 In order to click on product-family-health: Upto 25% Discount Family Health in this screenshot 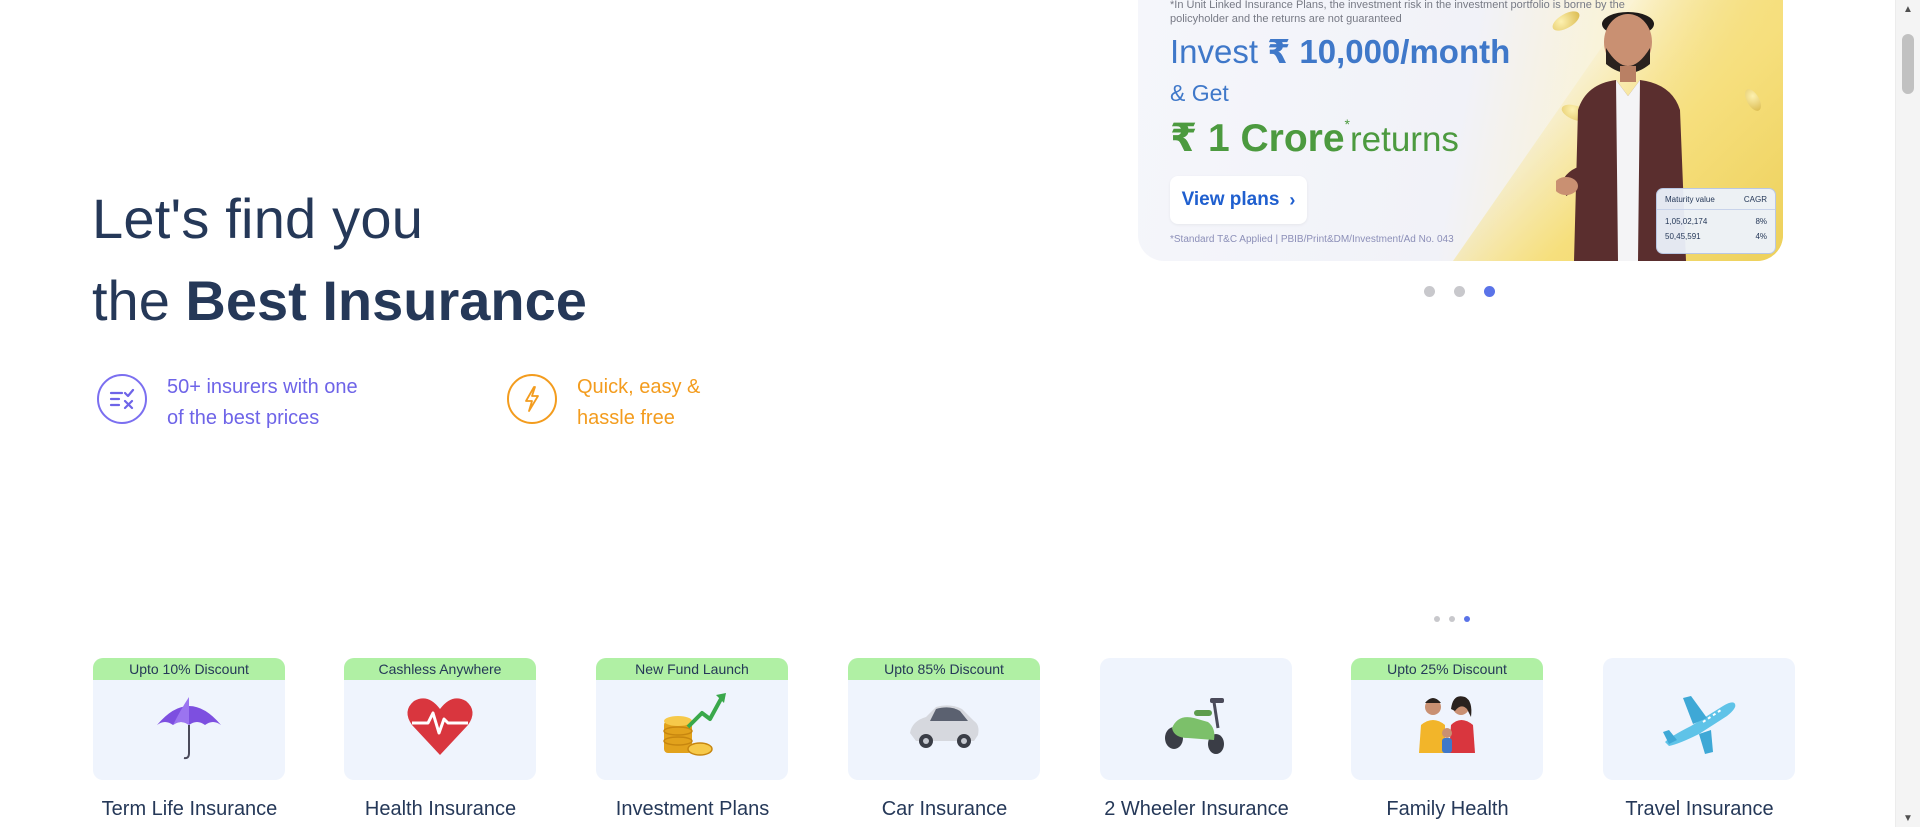, I will do `click(1447, 739)`.